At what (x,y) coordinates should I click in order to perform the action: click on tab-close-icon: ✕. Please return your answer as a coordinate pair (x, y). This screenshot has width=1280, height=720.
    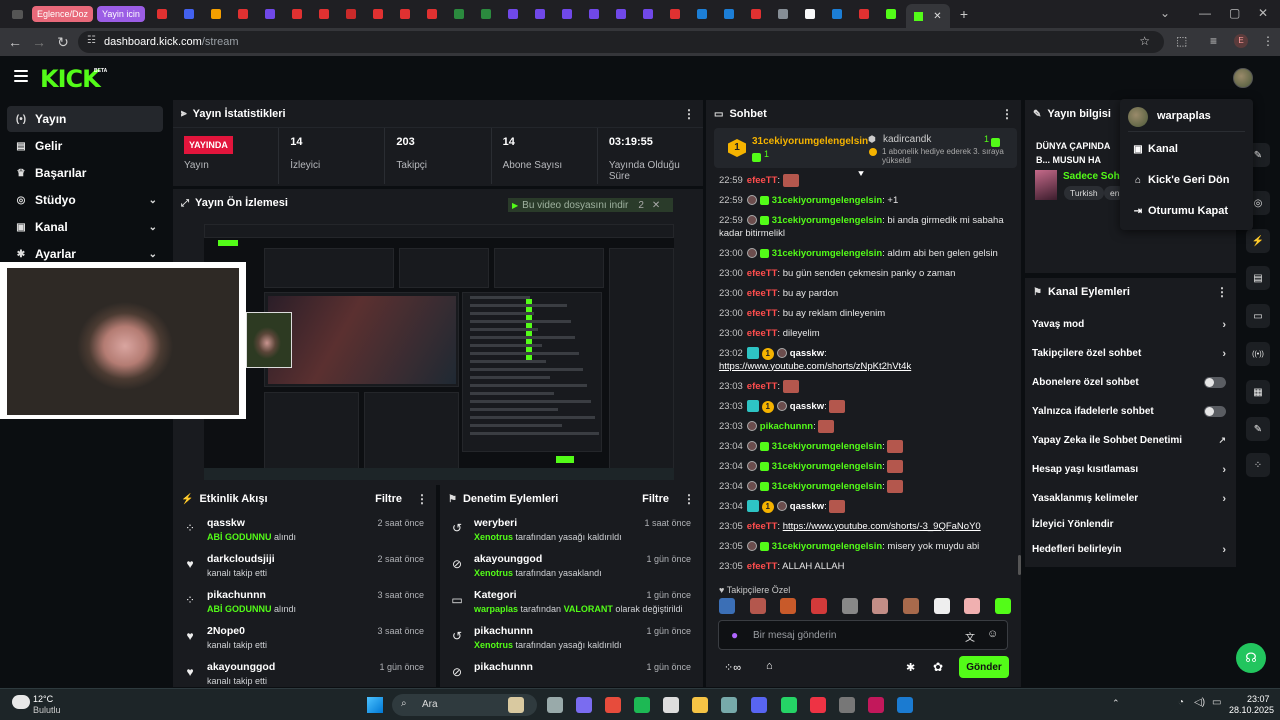
    Looking at the image, I should click on (937, 16).